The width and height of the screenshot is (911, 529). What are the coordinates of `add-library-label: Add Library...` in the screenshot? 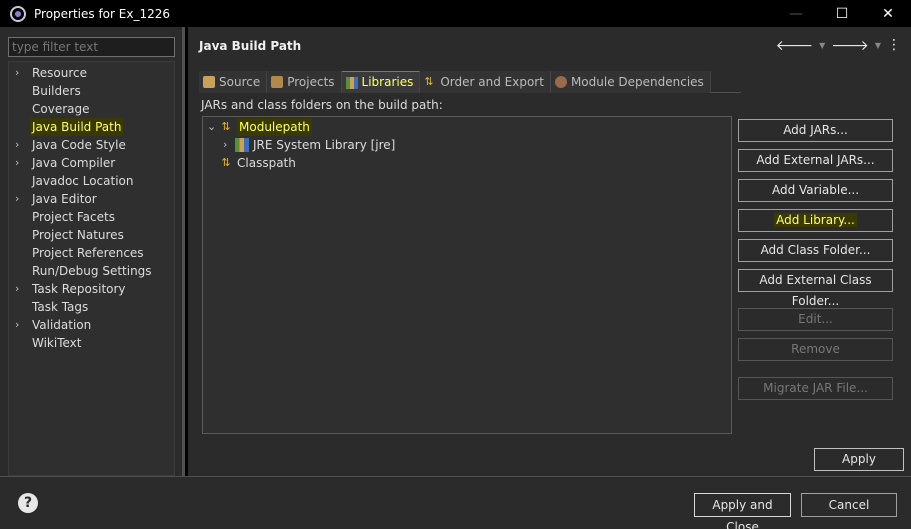 It's located at (815, 220).